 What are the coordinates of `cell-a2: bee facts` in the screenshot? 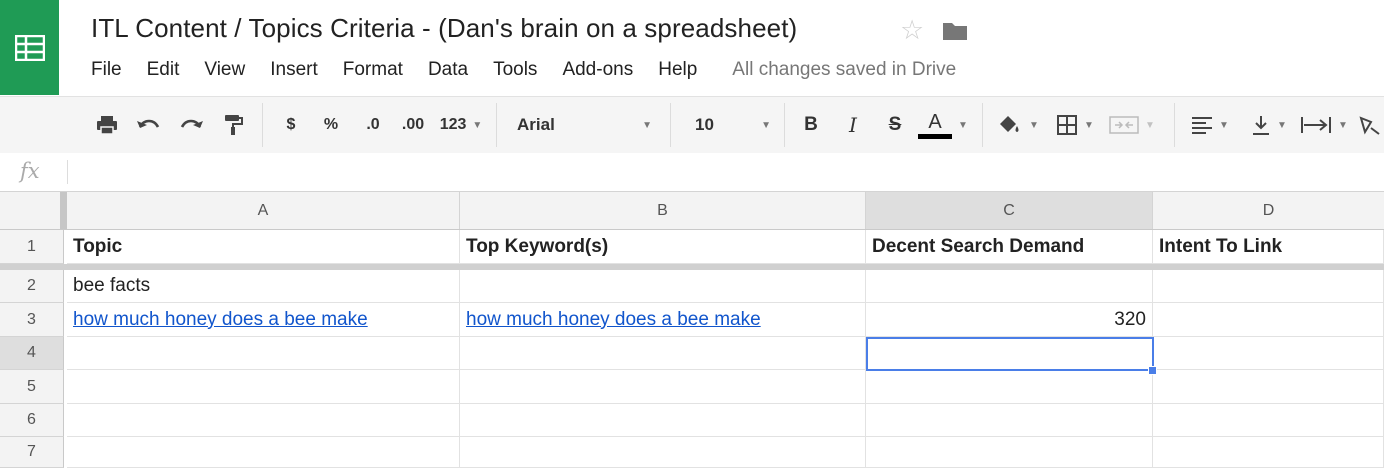 It's located at (263, 286).